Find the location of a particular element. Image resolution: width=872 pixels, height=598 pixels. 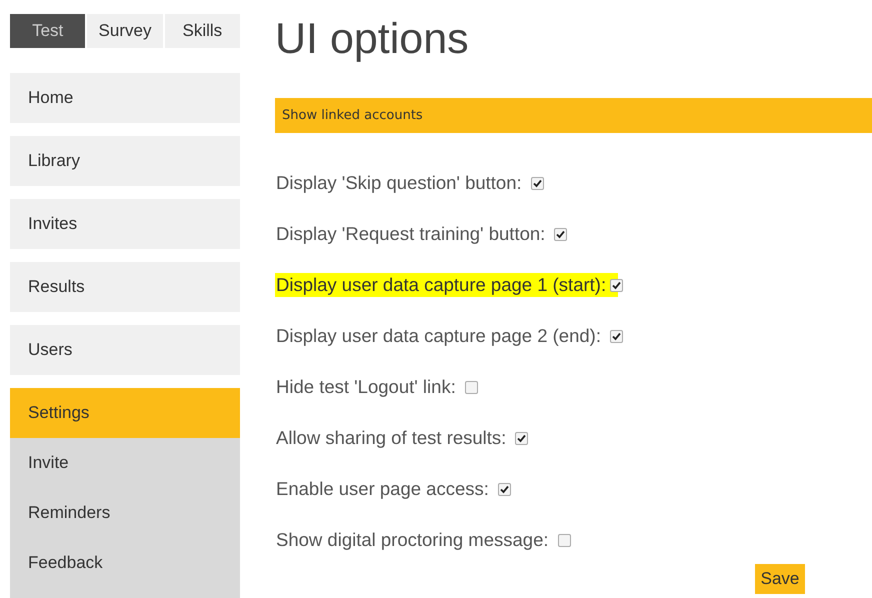

option-label: Display user data capture page 2 (end): is located at coordinates (438, 336).